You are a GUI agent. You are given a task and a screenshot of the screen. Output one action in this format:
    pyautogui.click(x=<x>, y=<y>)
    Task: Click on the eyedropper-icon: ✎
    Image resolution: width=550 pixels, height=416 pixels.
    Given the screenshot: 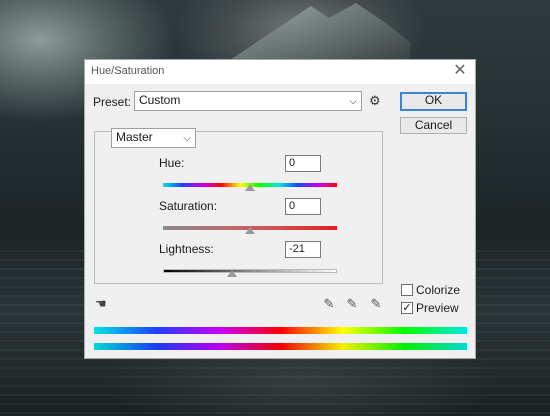 What is the action you would take?
    pyautogui.click(x=329, y=304)
    